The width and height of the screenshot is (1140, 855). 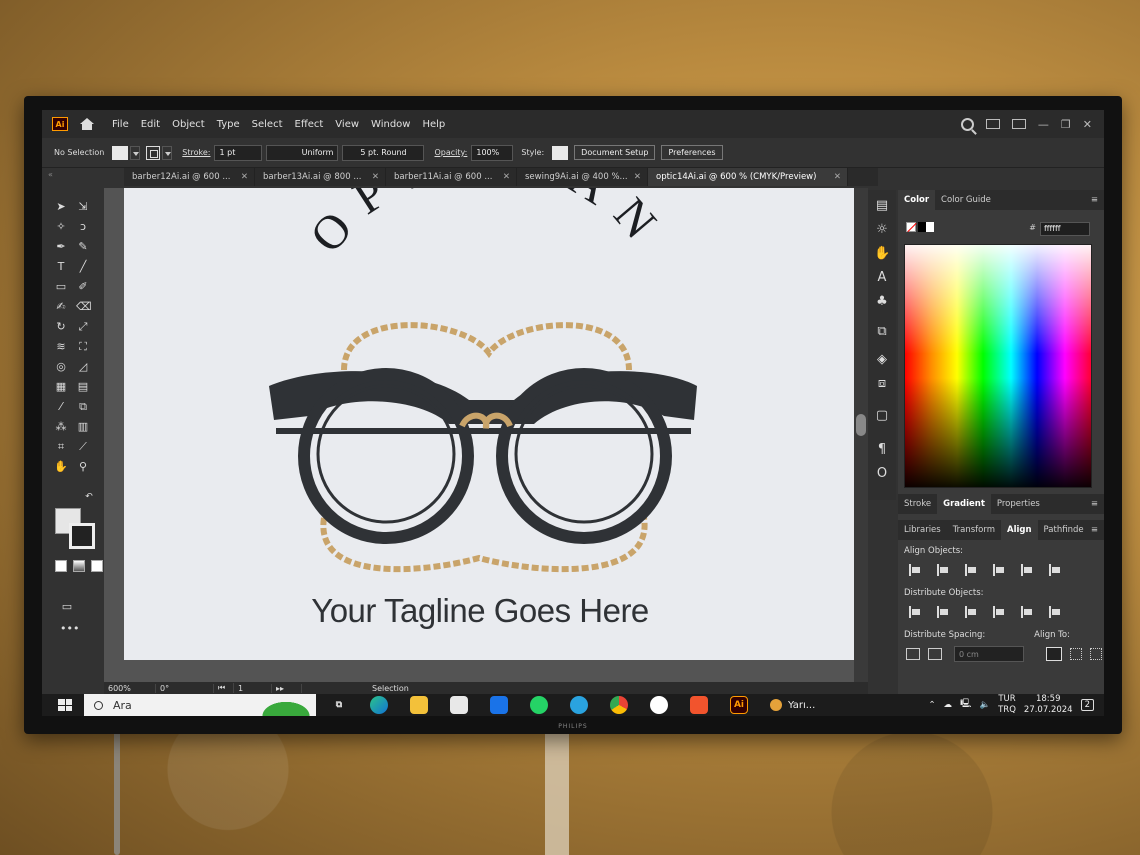 What do you see at coordinates (320, 177) in the screenshot?
I see `tab-barber13: barber13Ai.ai @ 800 ... ✕` at bounding box center [320, 177].